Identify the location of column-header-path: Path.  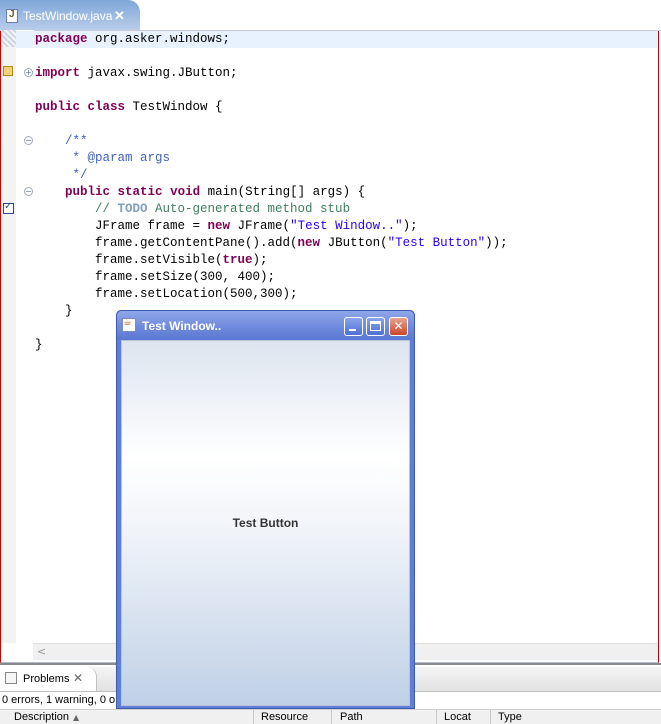
(351, 717).